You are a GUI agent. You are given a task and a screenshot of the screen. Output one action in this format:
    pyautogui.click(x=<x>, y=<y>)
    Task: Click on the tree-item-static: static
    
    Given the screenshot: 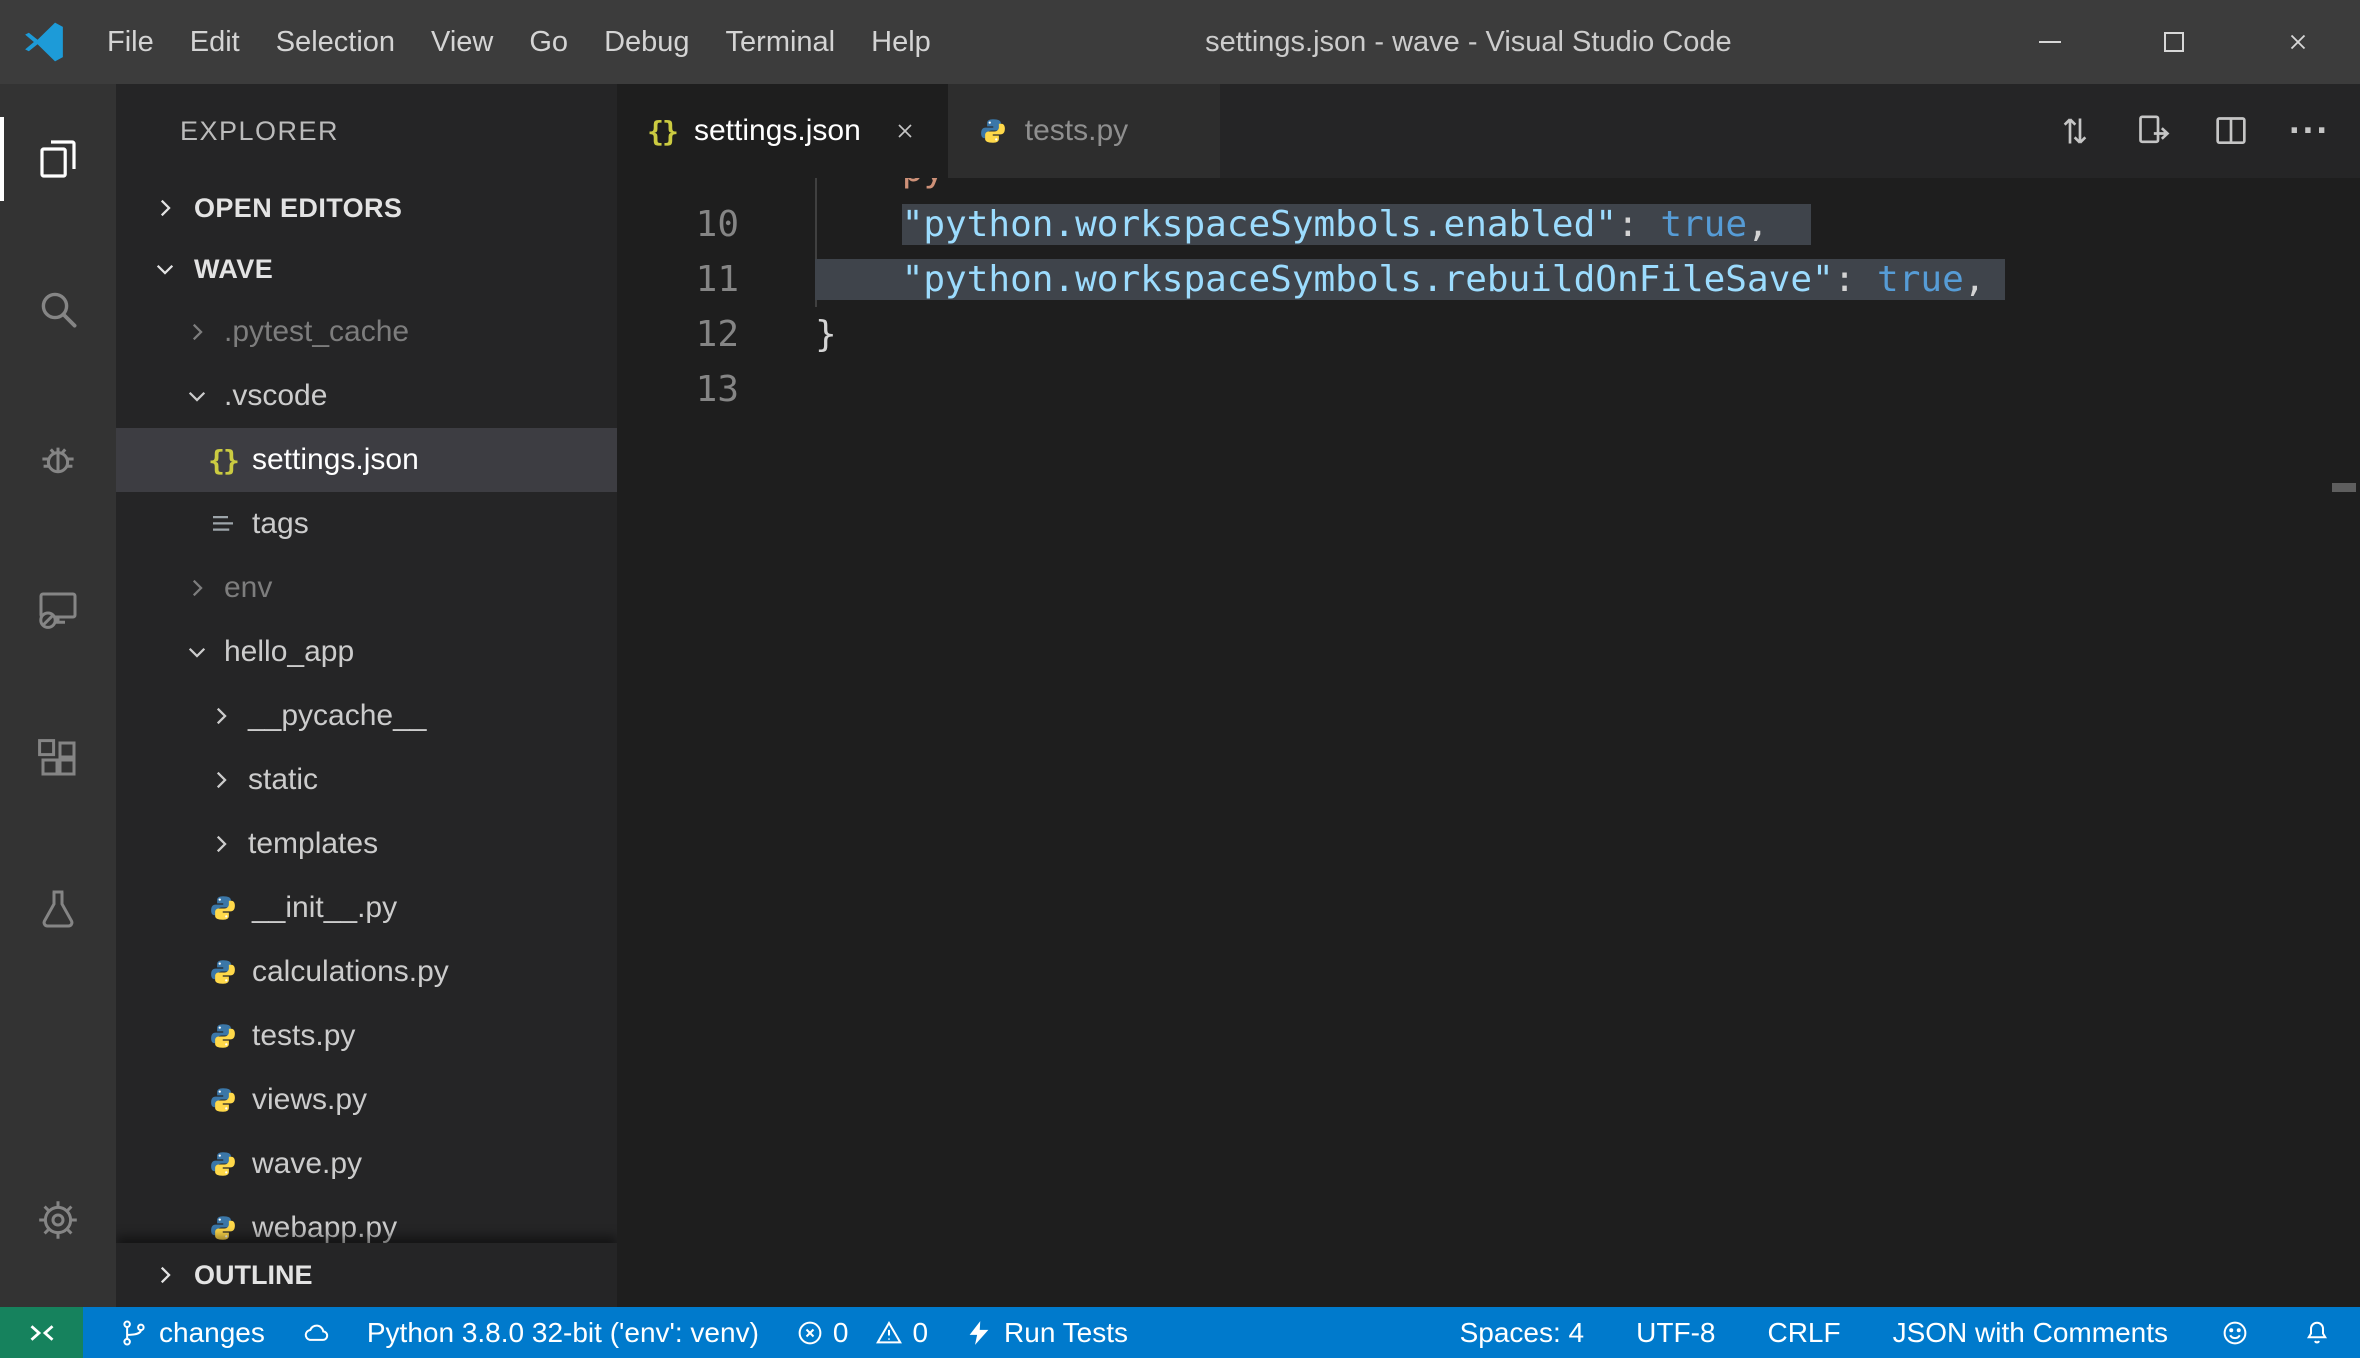 What is the action you would take?
    pyautogui.click(x=366, y=780)
    